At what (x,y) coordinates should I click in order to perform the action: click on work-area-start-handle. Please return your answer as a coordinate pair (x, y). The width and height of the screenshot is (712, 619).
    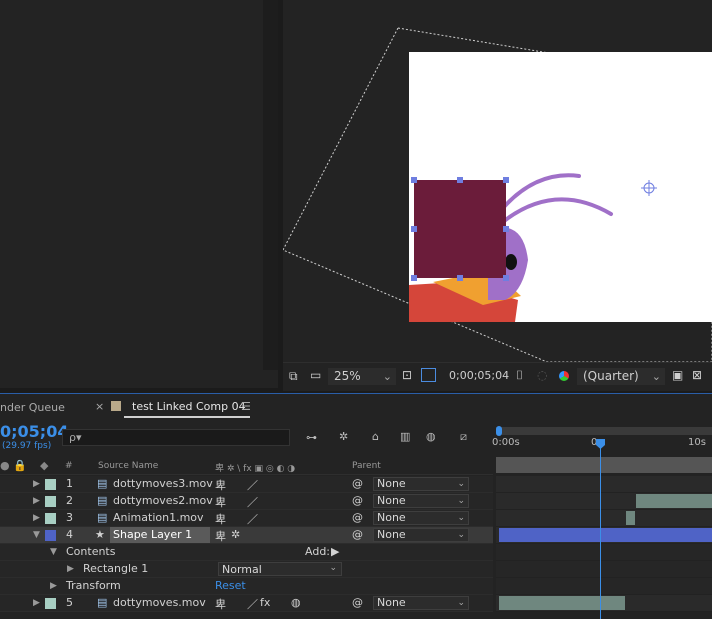
    Looking at the image, I should click on (499, 431).